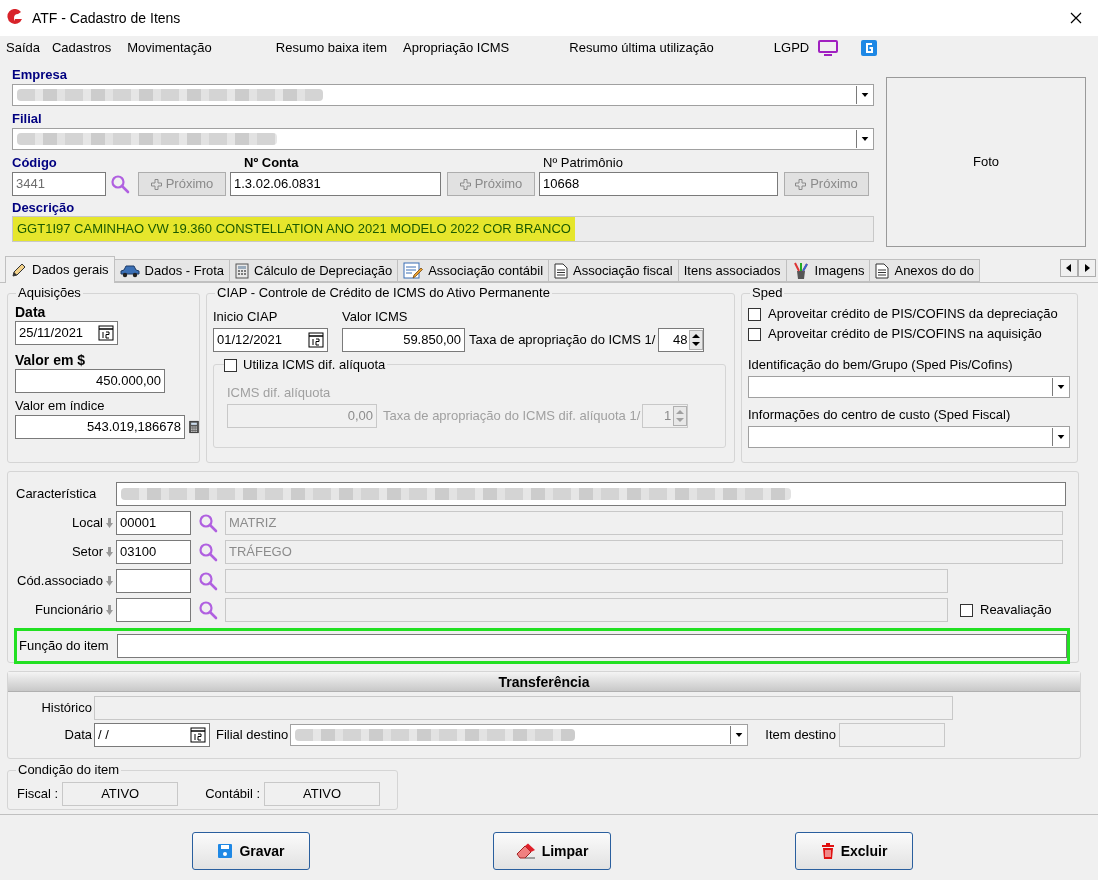 The image size is (1098, 895). What do you see at coordinates (40, 75) in the screenshot?
I see `field-label: Empresa` at bounding box center [40, 75].